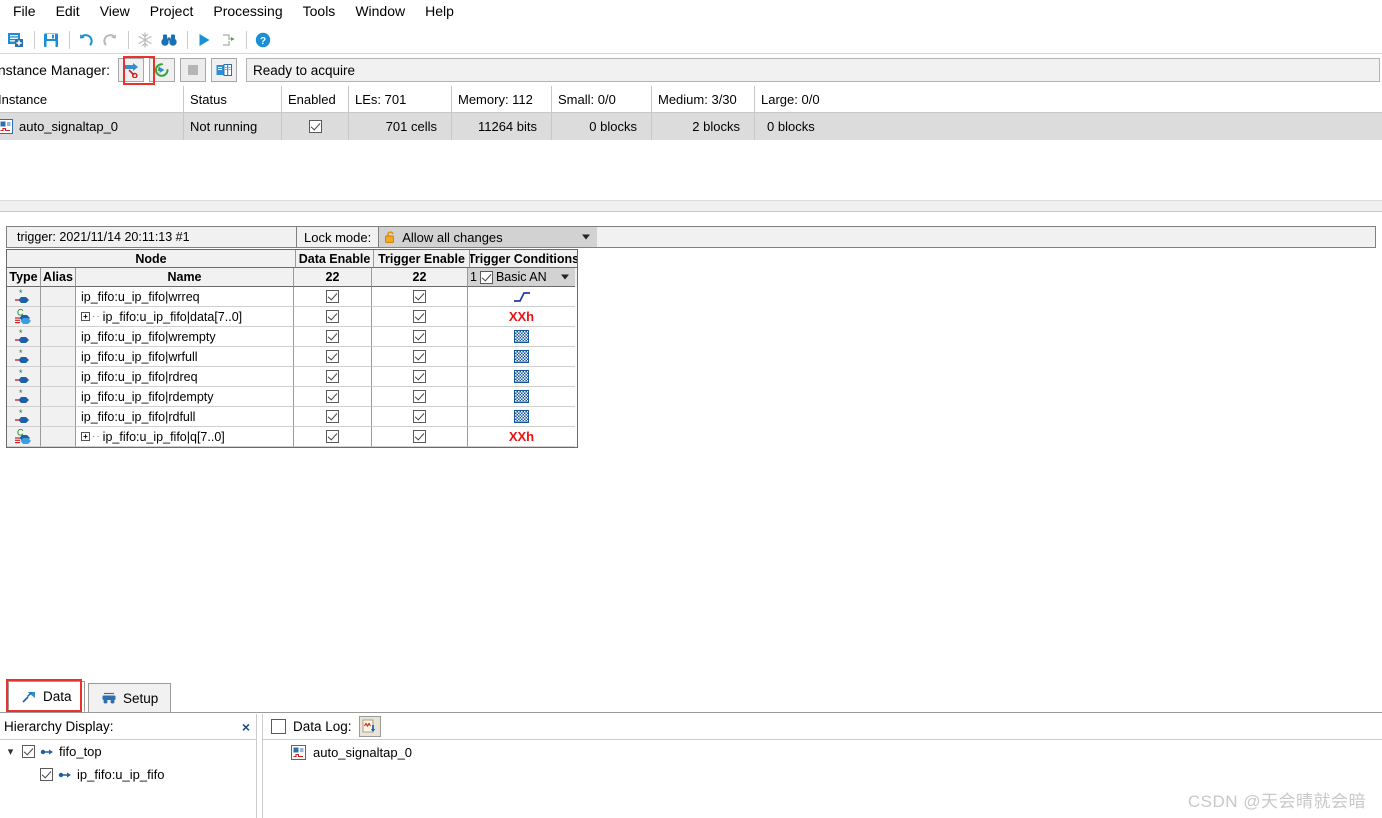 This screenshot has width=1382, height=818. What do you see at coordinates (486, 277) in the screenshot?
I see `condition-enable-checkbox` at bounding box center [486, 277].